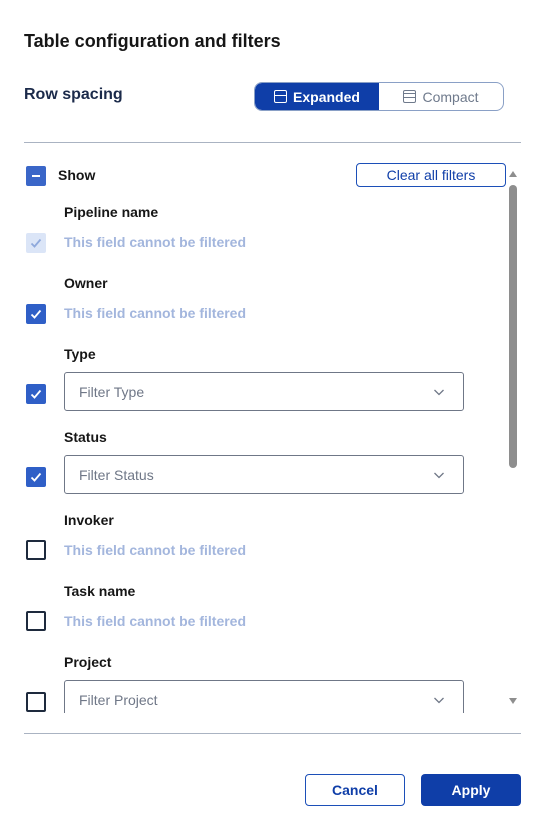 This screenshot has width=545, height=837. What do you see at coordinates (450, 96) in the screenshot?
I see `compact-option-label: Compact` at bounding box center [450, 96].